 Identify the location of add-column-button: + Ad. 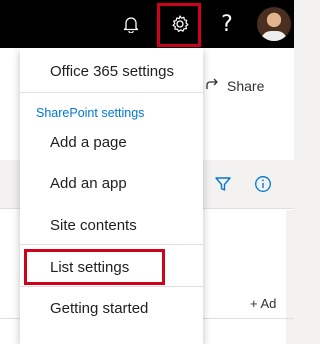
(263, 303).